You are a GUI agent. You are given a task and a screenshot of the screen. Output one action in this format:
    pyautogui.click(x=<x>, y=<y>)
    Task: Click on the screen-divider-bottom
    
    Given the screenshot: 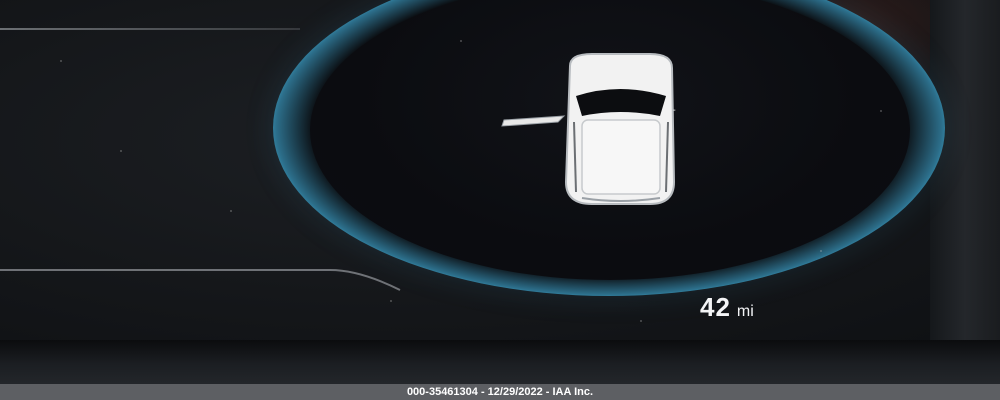 What is the action you would take?
    pyautogui.click(x=200, y=280)
    